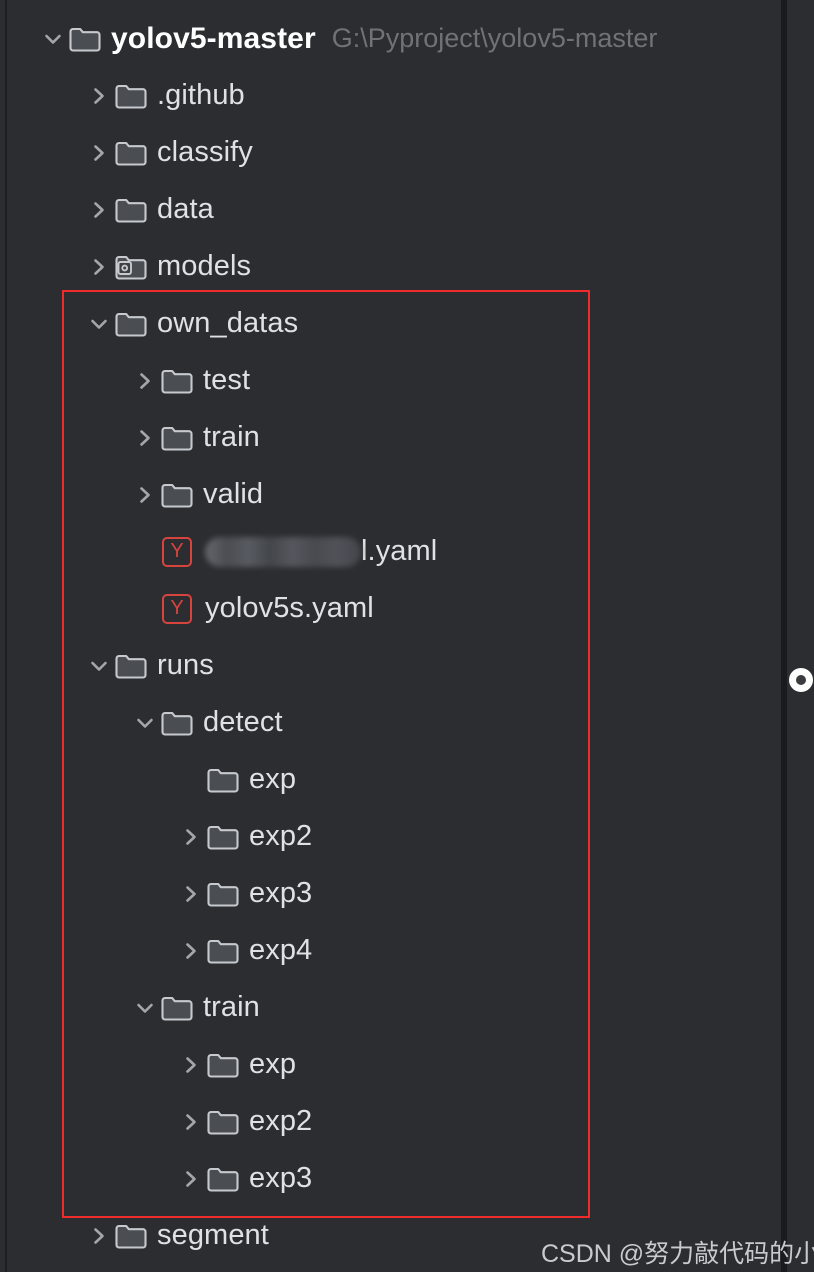 The width and height of the screenshot is (814, 1272). Describe the element at coordinates (205, 152) in the screenshot. I see `tree-item-label: classify` at that location.